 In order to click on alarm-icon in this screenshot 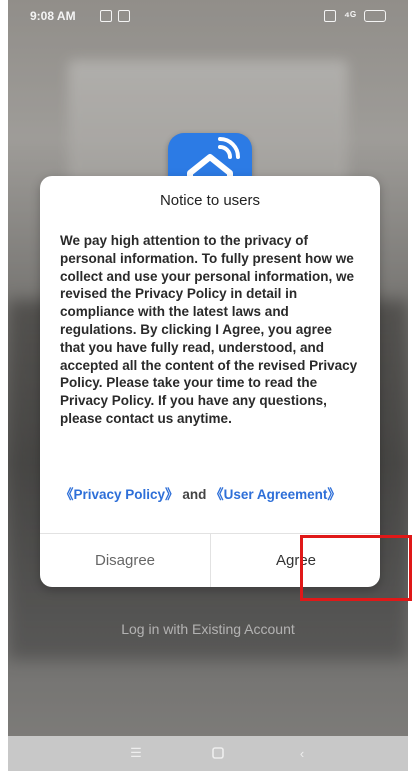, I will do `click(330, 16)`.